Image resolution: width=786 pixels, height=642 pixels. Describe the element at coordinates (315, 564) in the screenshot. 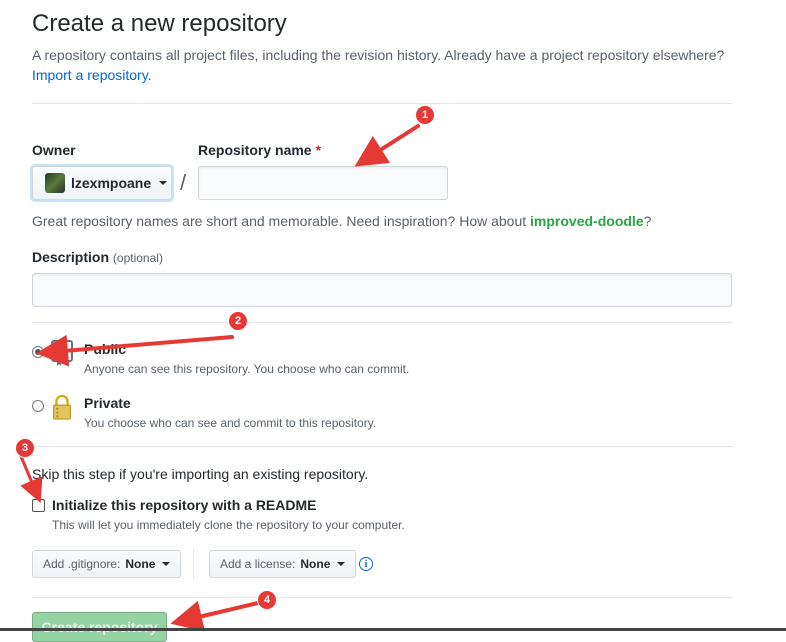

I see `license-value: None` at that location.